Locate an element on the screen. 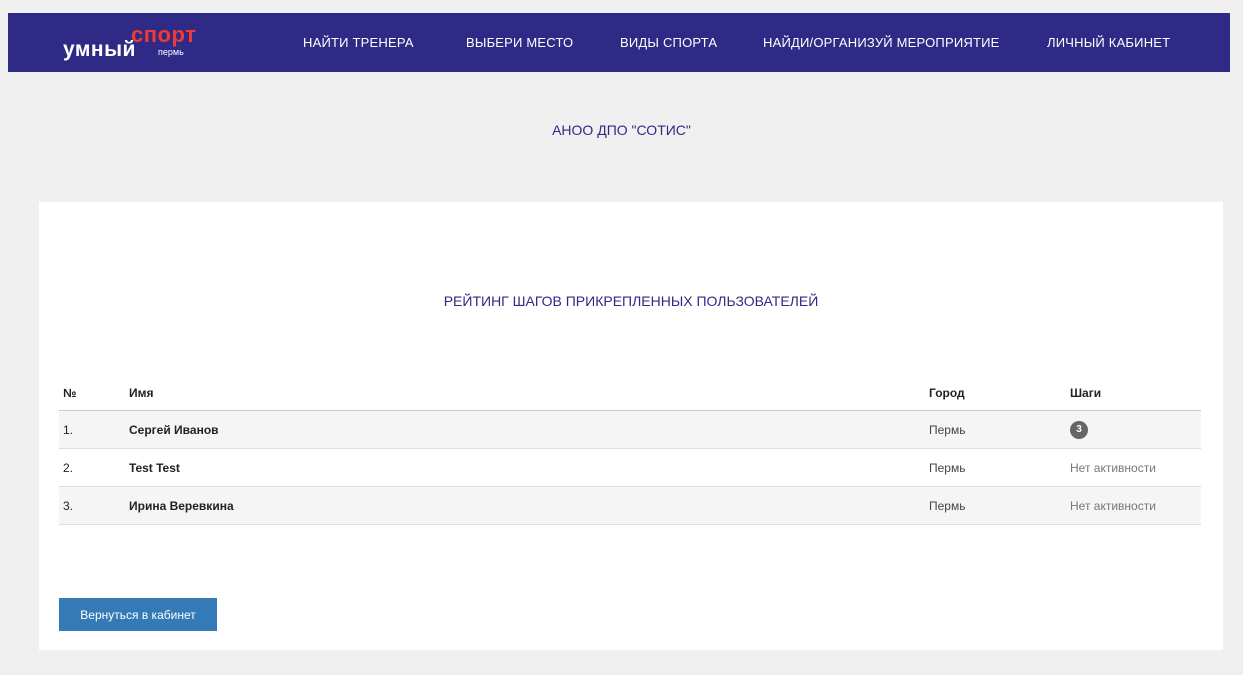 This screenshot has height=675, width=1243. table-header-row: № Имя Город Шаги is located at coordinates (630, 393).